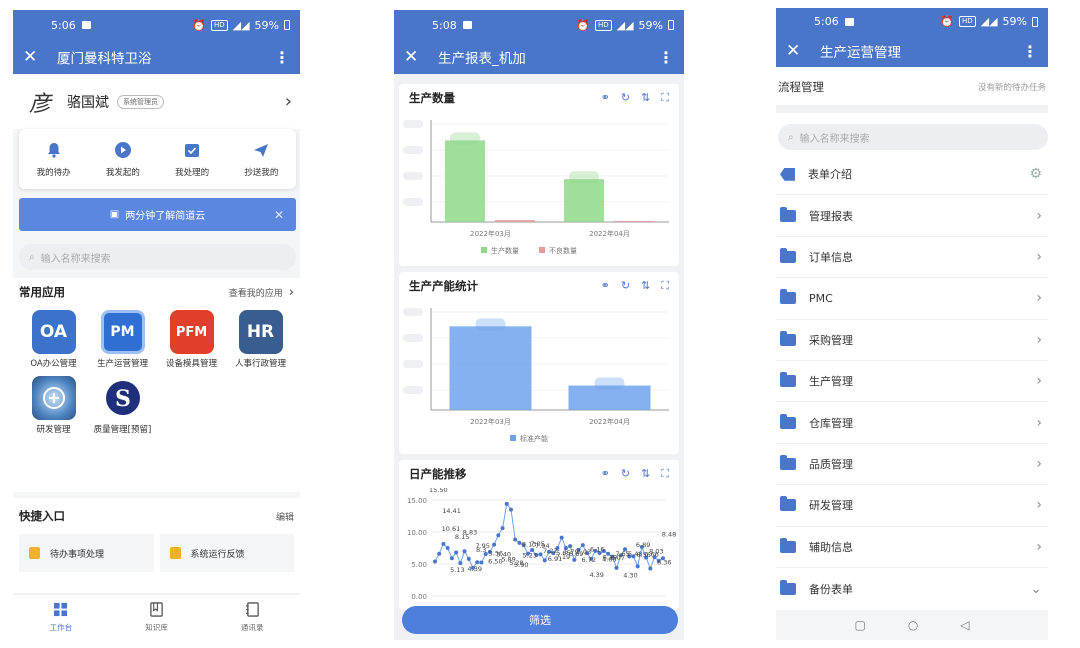 Image resolution: width=1080 pixels, height=648 pixels. What do you see at coordinates (912, 87) in the screenshot?
I see `flow-management-row: 流程管理 没有新的待办任务` at bounding box center [912, 87].